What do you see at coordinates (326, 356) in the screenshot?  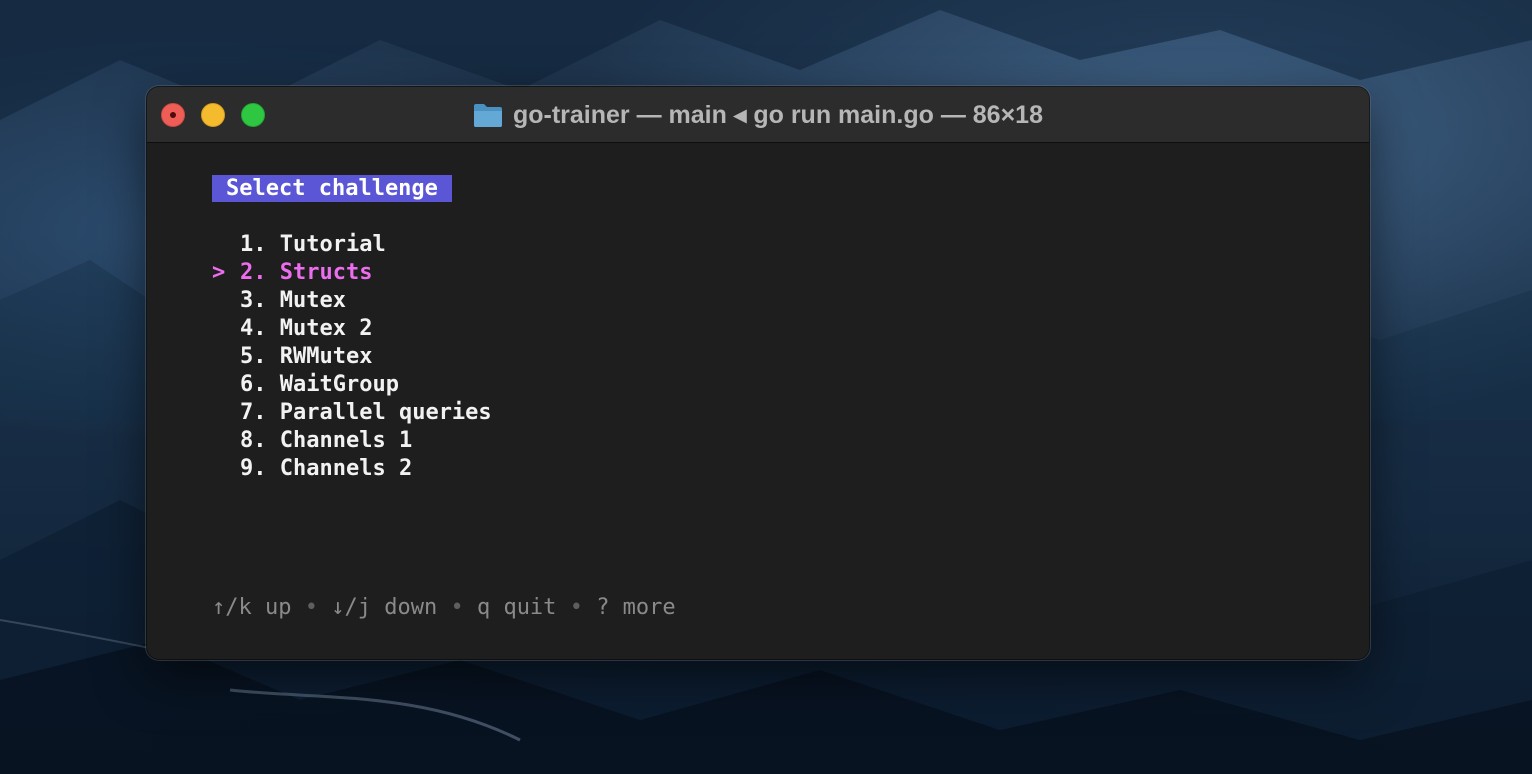 I see `menu-item-label: RWMutex` at bounding box center [326, 356].